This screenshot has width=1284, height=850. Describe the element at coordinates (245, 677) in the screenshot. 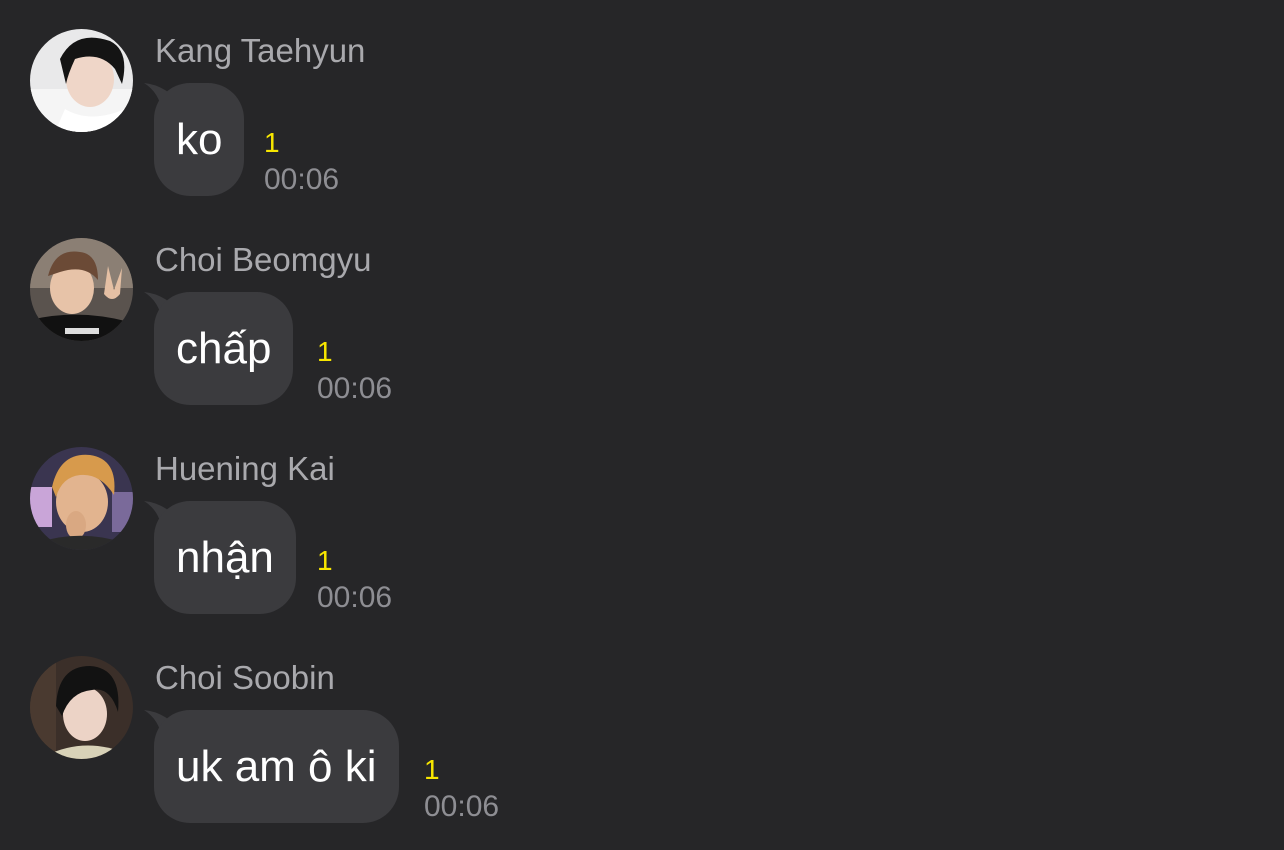

I see `sender-name: Choi Soobin` at that location.